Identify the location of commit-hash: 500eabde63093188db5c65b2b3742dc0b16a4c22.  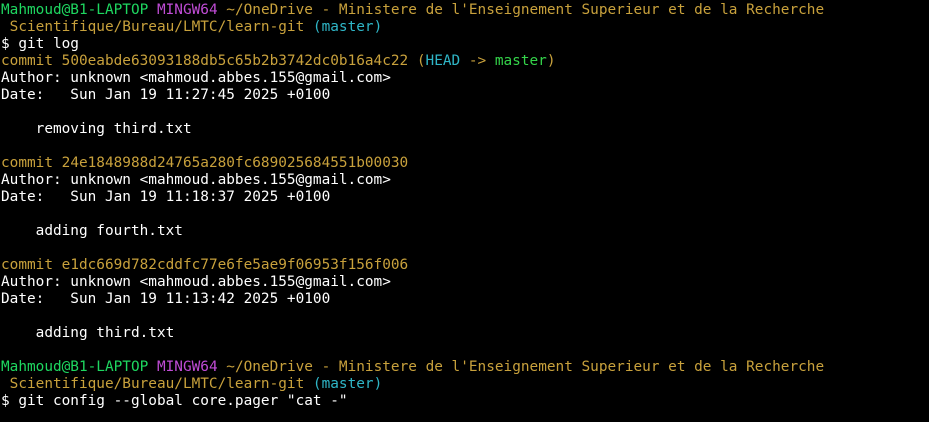
(235, 61).